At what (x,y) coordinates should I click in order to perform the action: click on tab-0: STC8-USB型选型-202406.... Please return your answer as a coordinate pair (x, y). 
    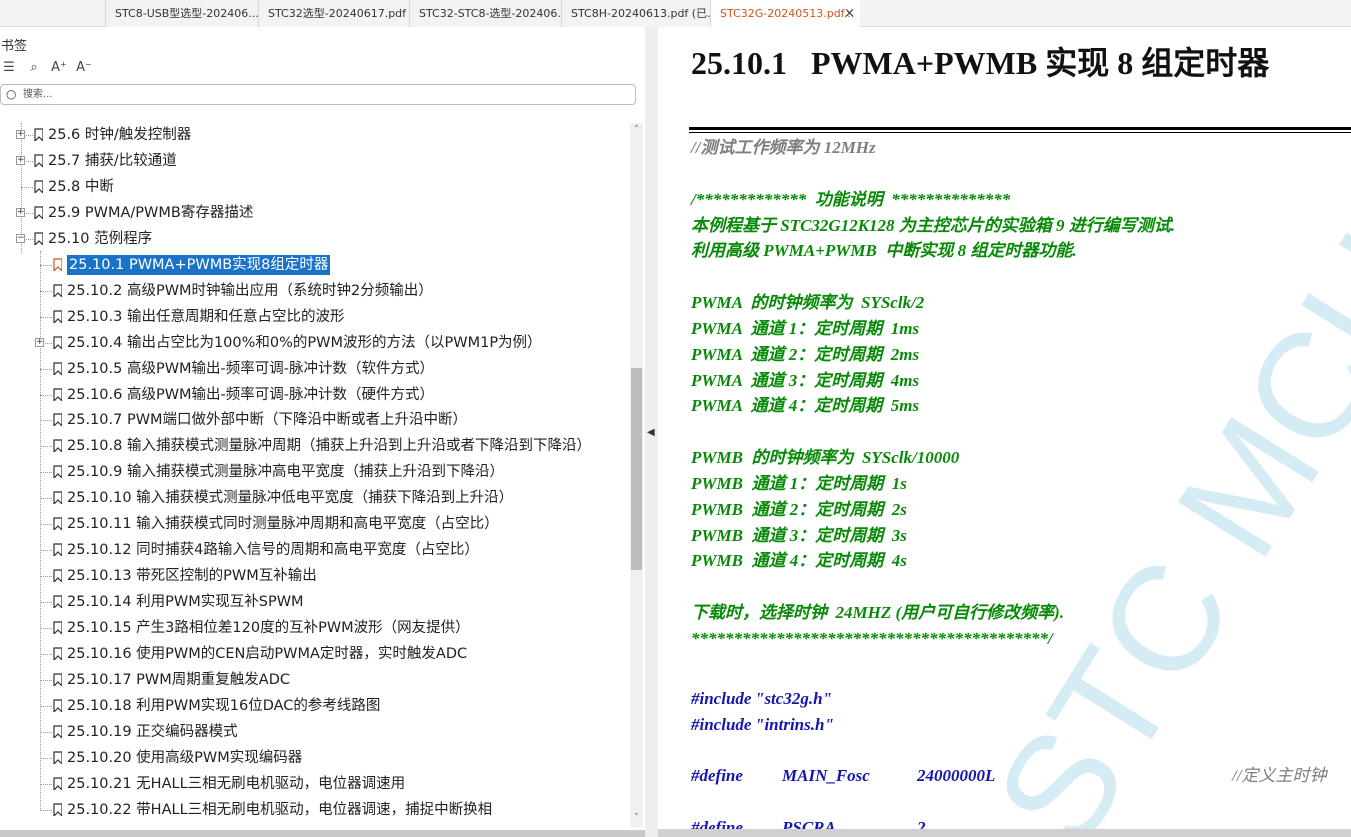
    Looking at the image, I should click on (181, 13).